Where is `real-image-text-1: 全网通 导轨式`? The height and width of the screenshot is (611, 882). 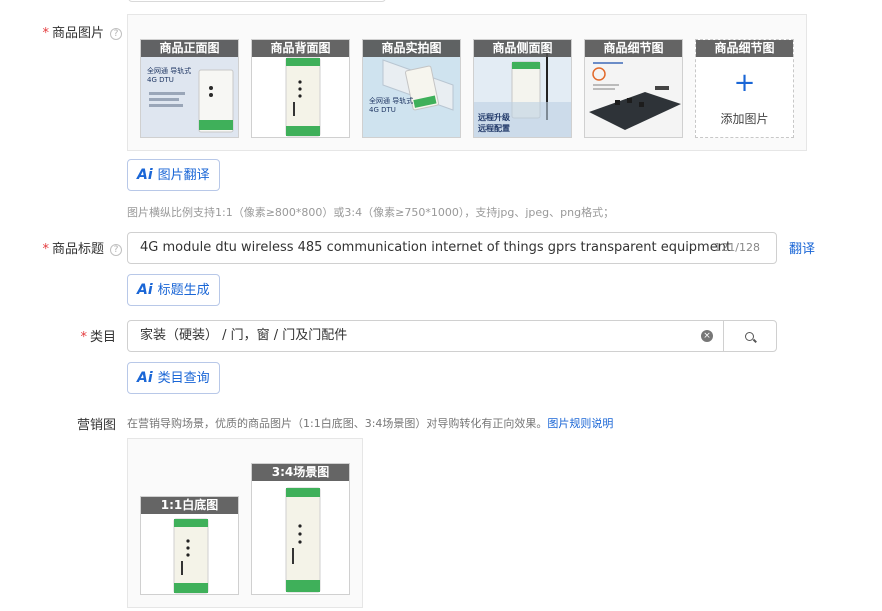 real-image-text-1: 全网通 导轨式 is located at coordinates (391, 101).